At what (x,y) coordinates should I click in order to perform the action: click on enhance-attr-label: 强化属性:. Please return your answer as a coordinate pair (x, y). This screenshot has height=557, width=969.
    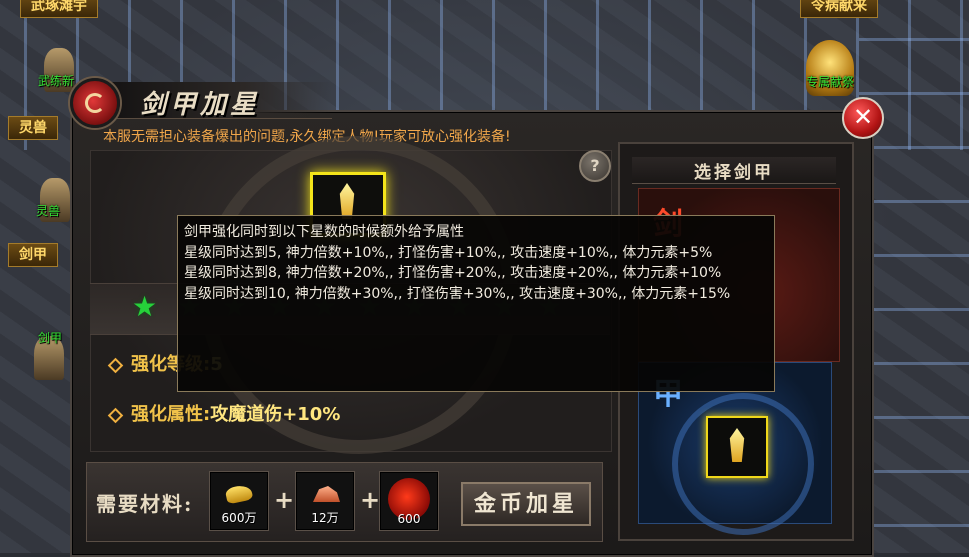
    Looking at the image, I should click on (171, 414).